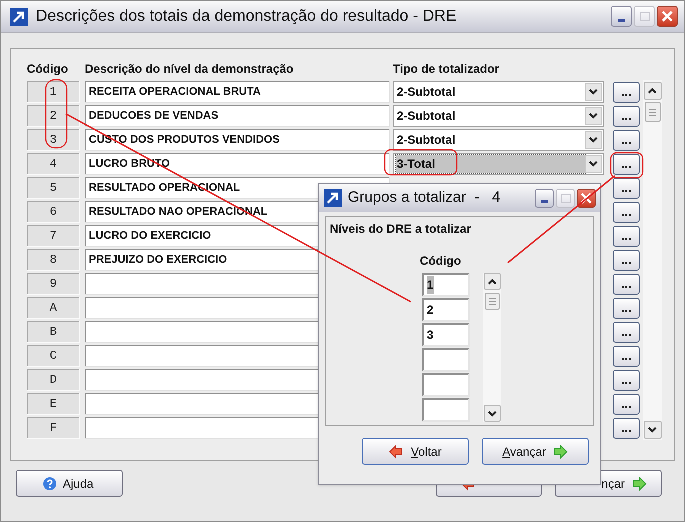  Describe the element at coordinates (446, 310) in the screenshot. I see `code-field: 2` at that location.